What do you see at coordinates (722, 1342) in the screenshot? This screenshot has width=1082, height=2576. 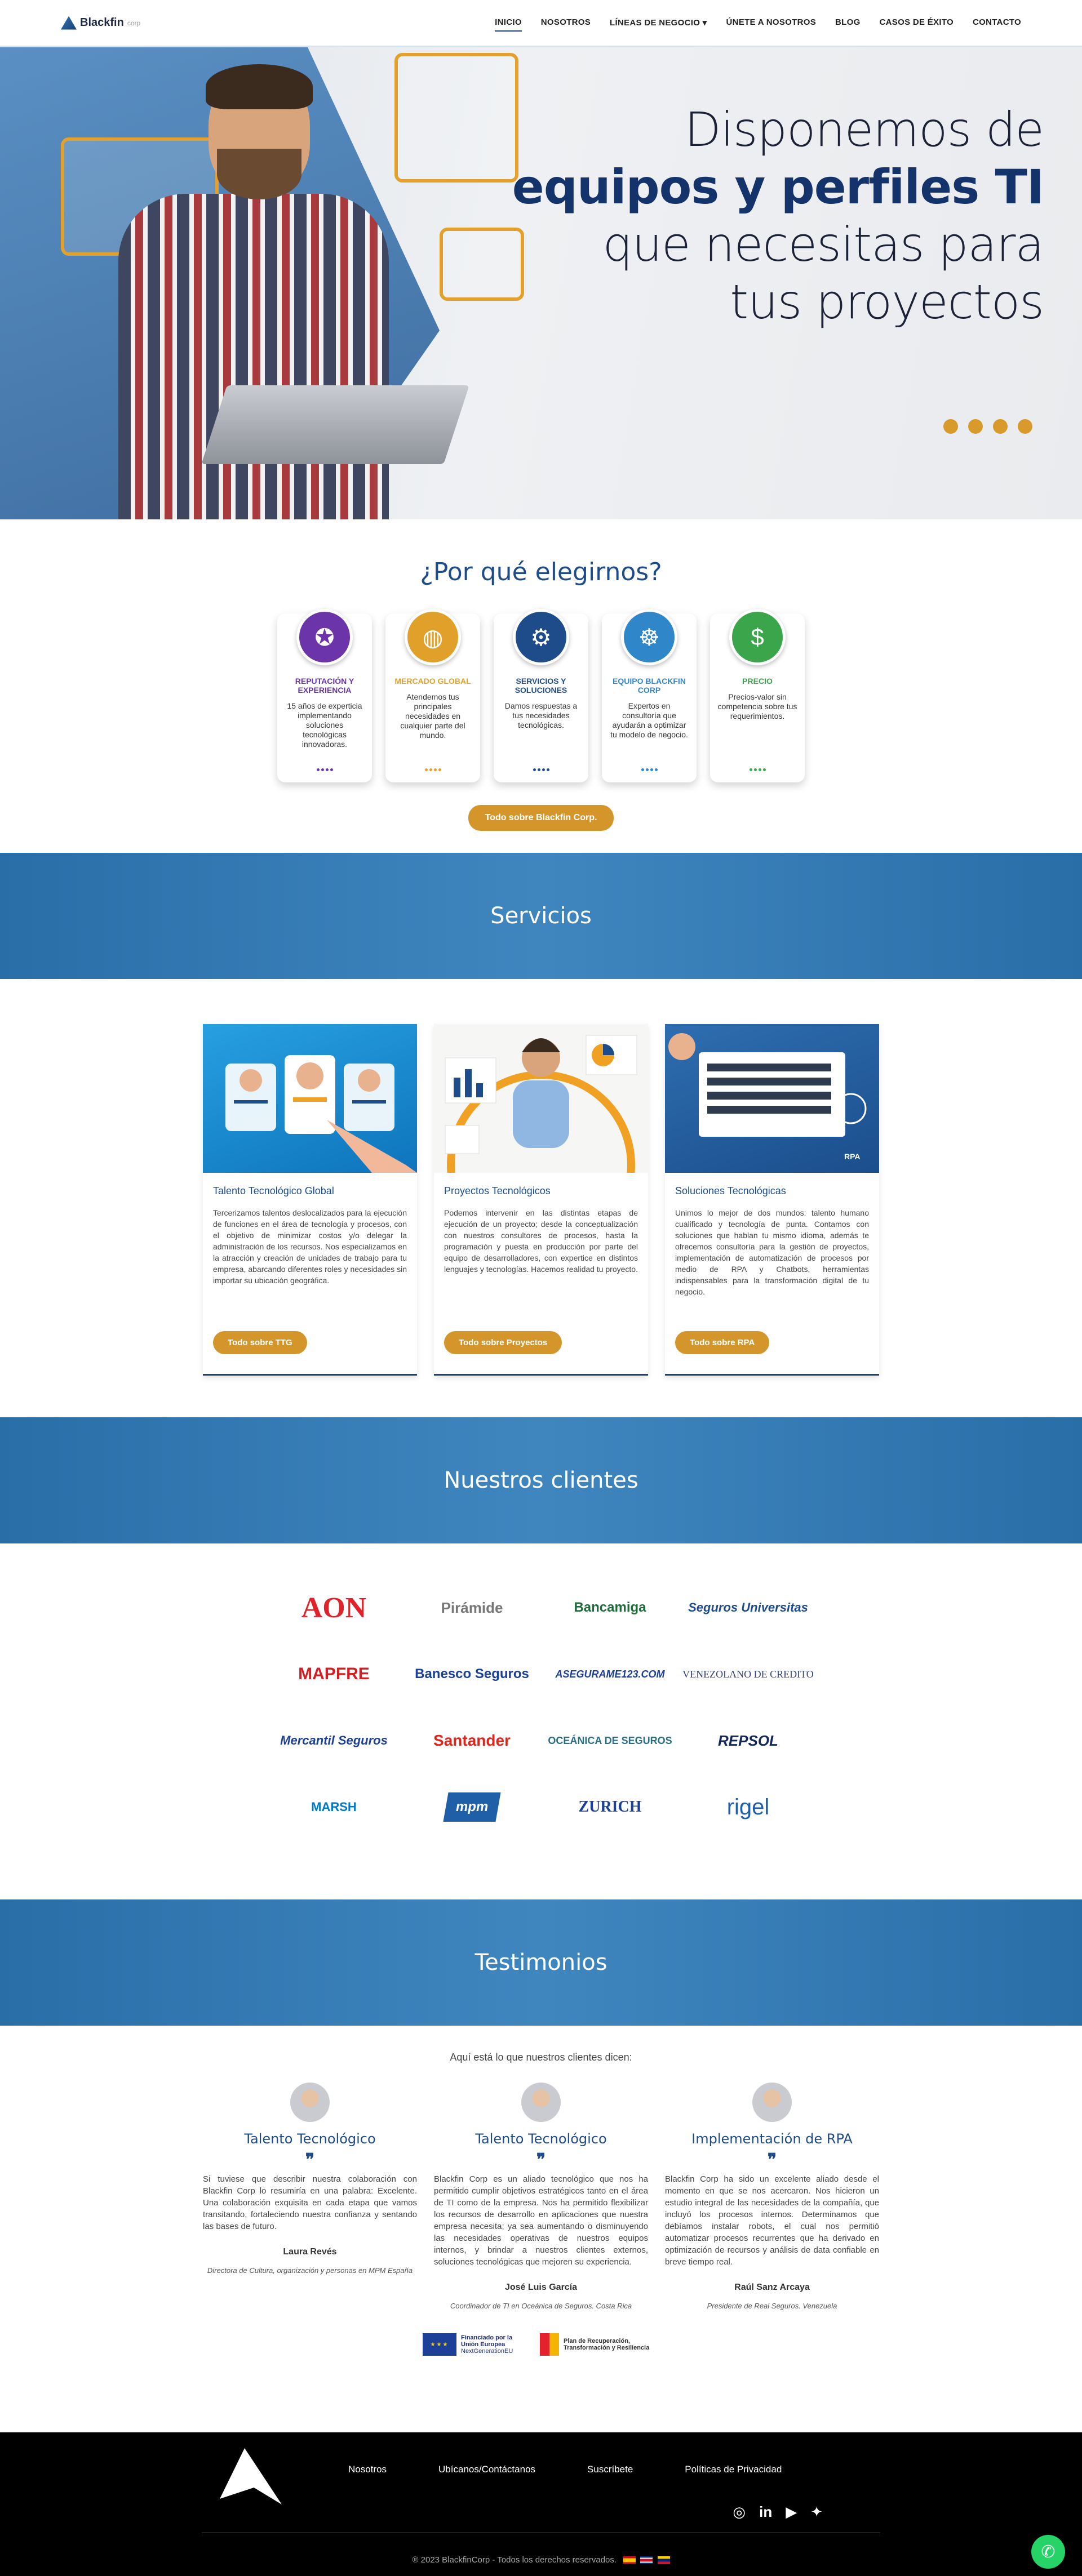 I see `rpa-button: Todo sobre RPA` at bounding box center [722, 1342].